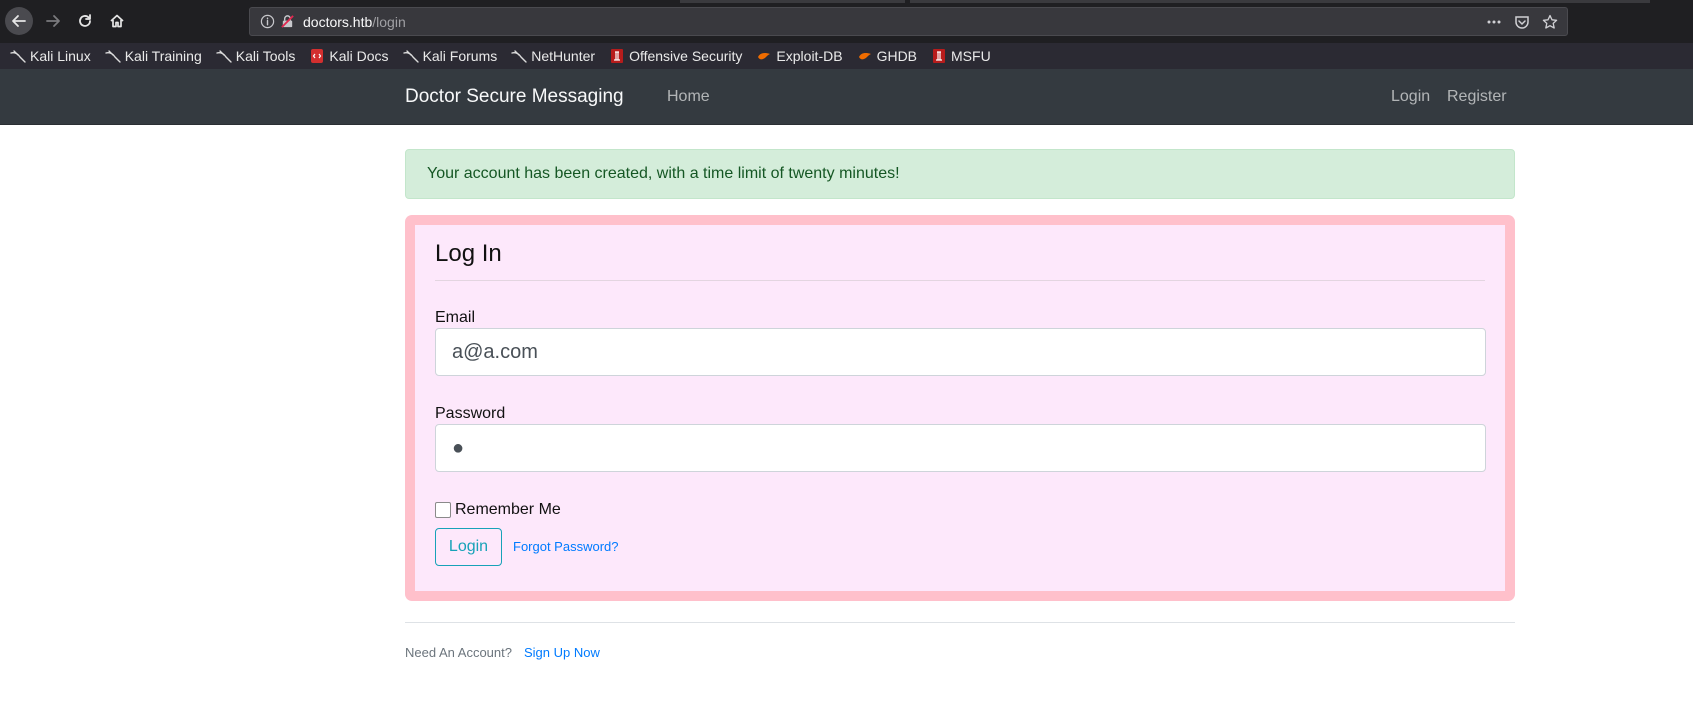  I want to click on footer-divider, so click(960, 622).